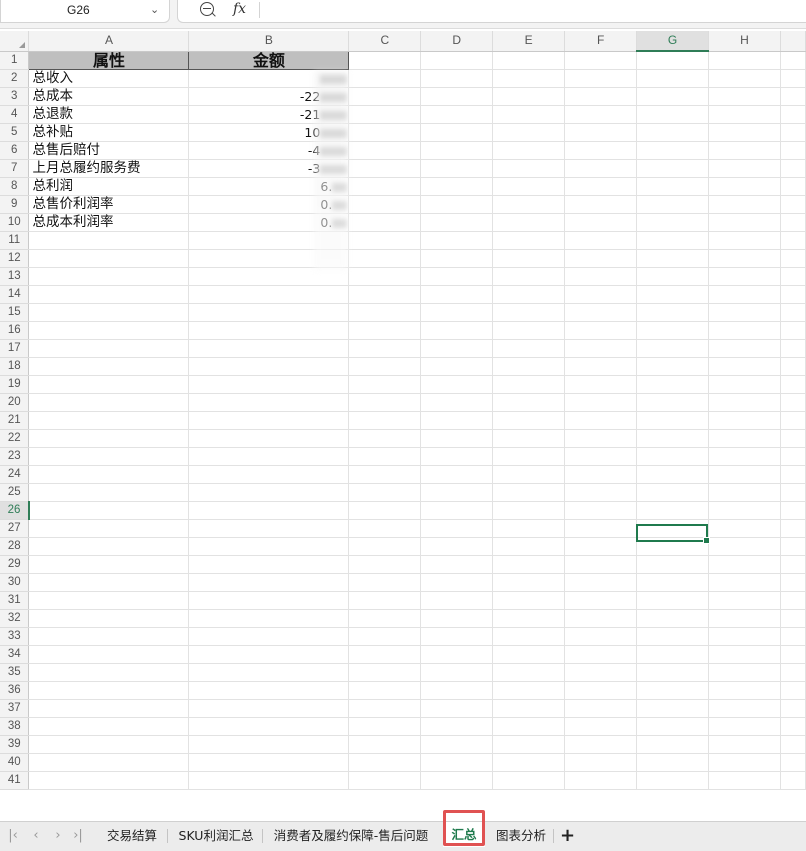  What do you see at coordinates (15, 222) in the screenshot?
I see `row-header: 10` at bounding box center [15, 222].